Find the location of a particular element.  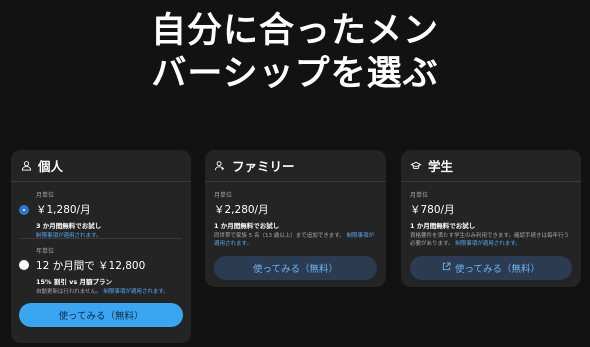

family-user-icon is located at coordinates (220, 166).